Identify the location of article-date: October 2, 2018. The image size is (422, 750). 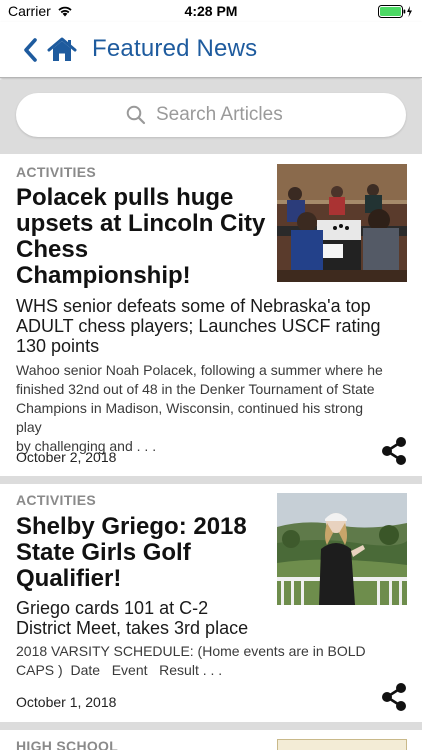
(66, 457).